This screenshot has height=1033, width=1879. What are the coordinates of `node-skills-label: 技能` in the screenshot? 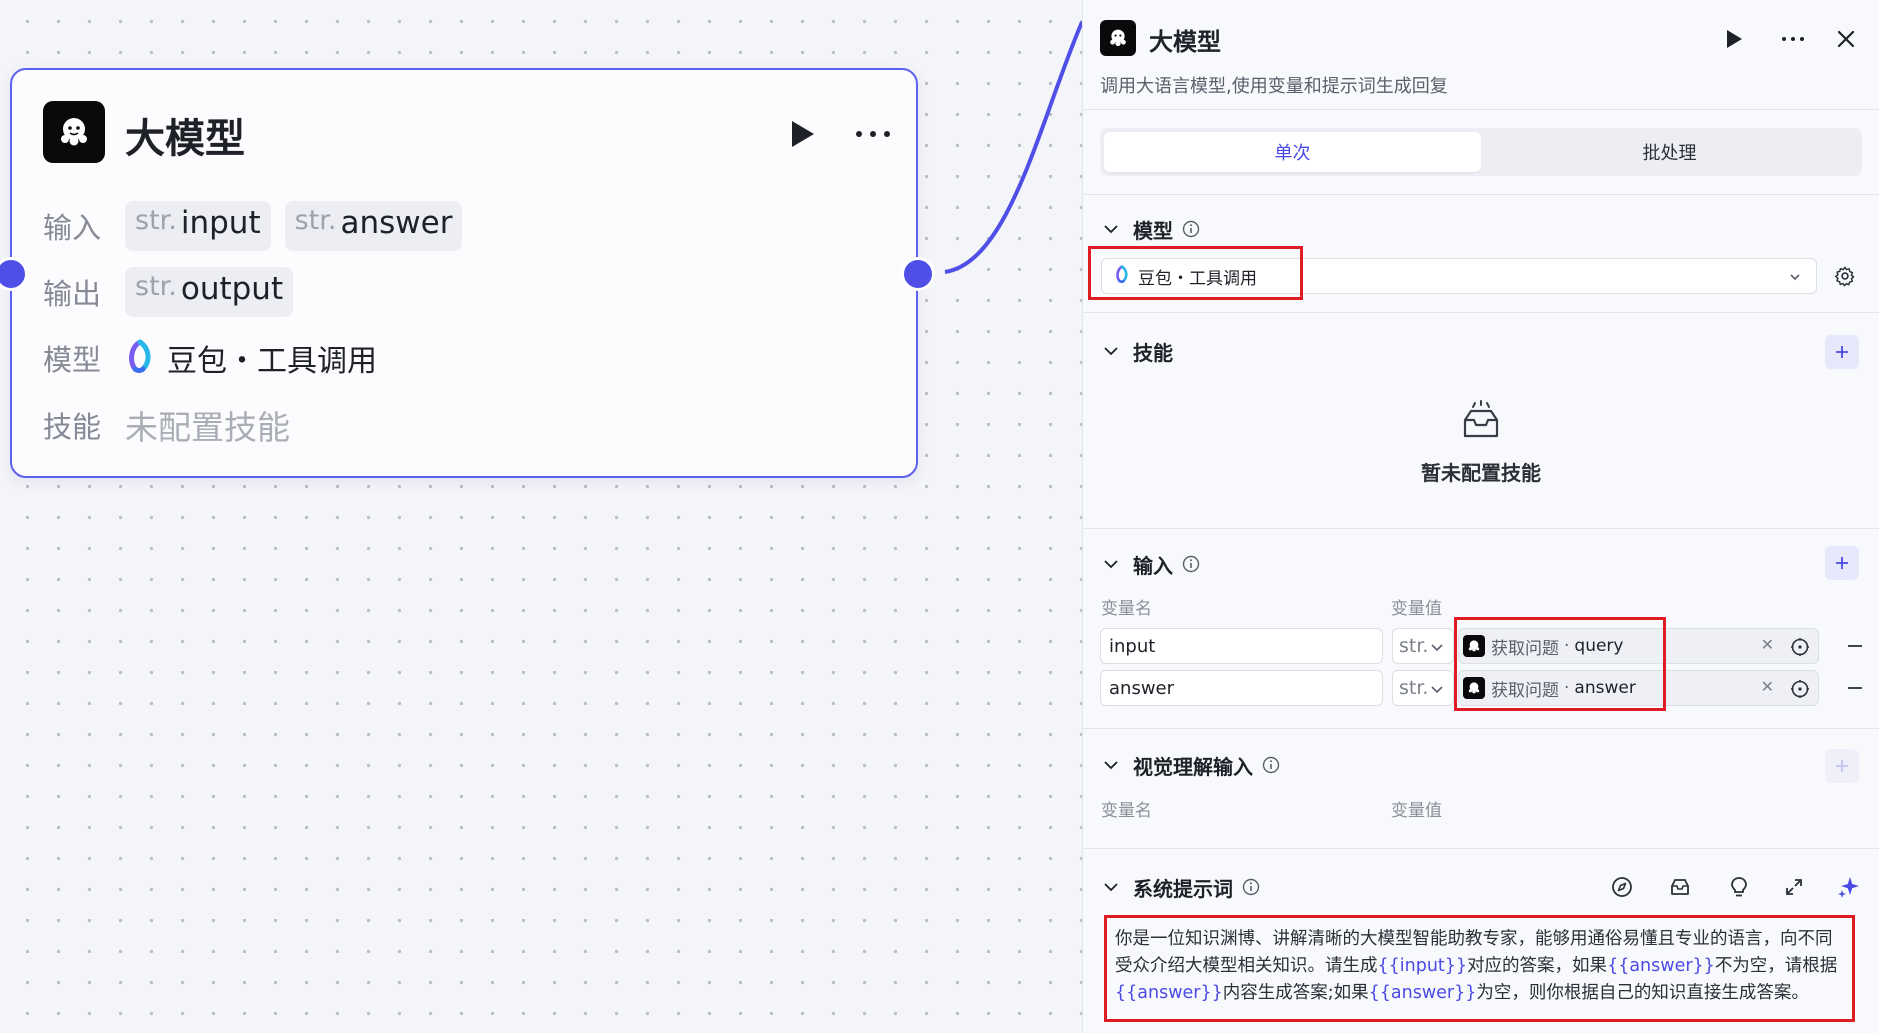 It's located at (72, 427).